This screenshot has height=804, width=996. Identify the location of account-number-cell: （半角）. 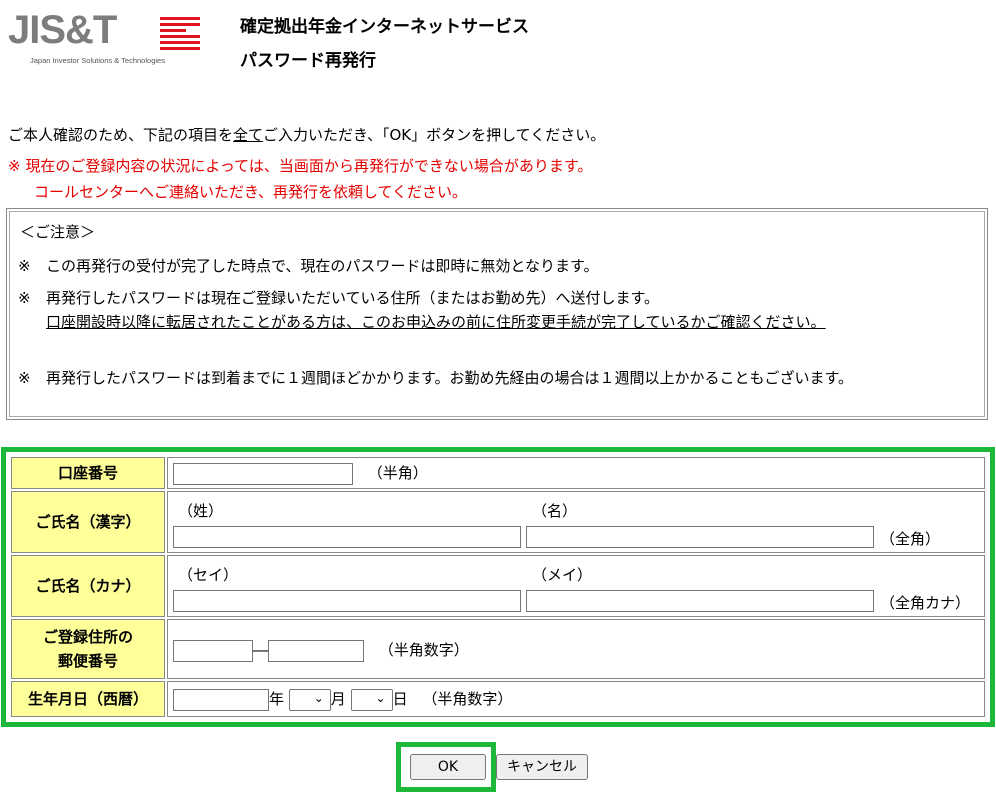
(576, 473).